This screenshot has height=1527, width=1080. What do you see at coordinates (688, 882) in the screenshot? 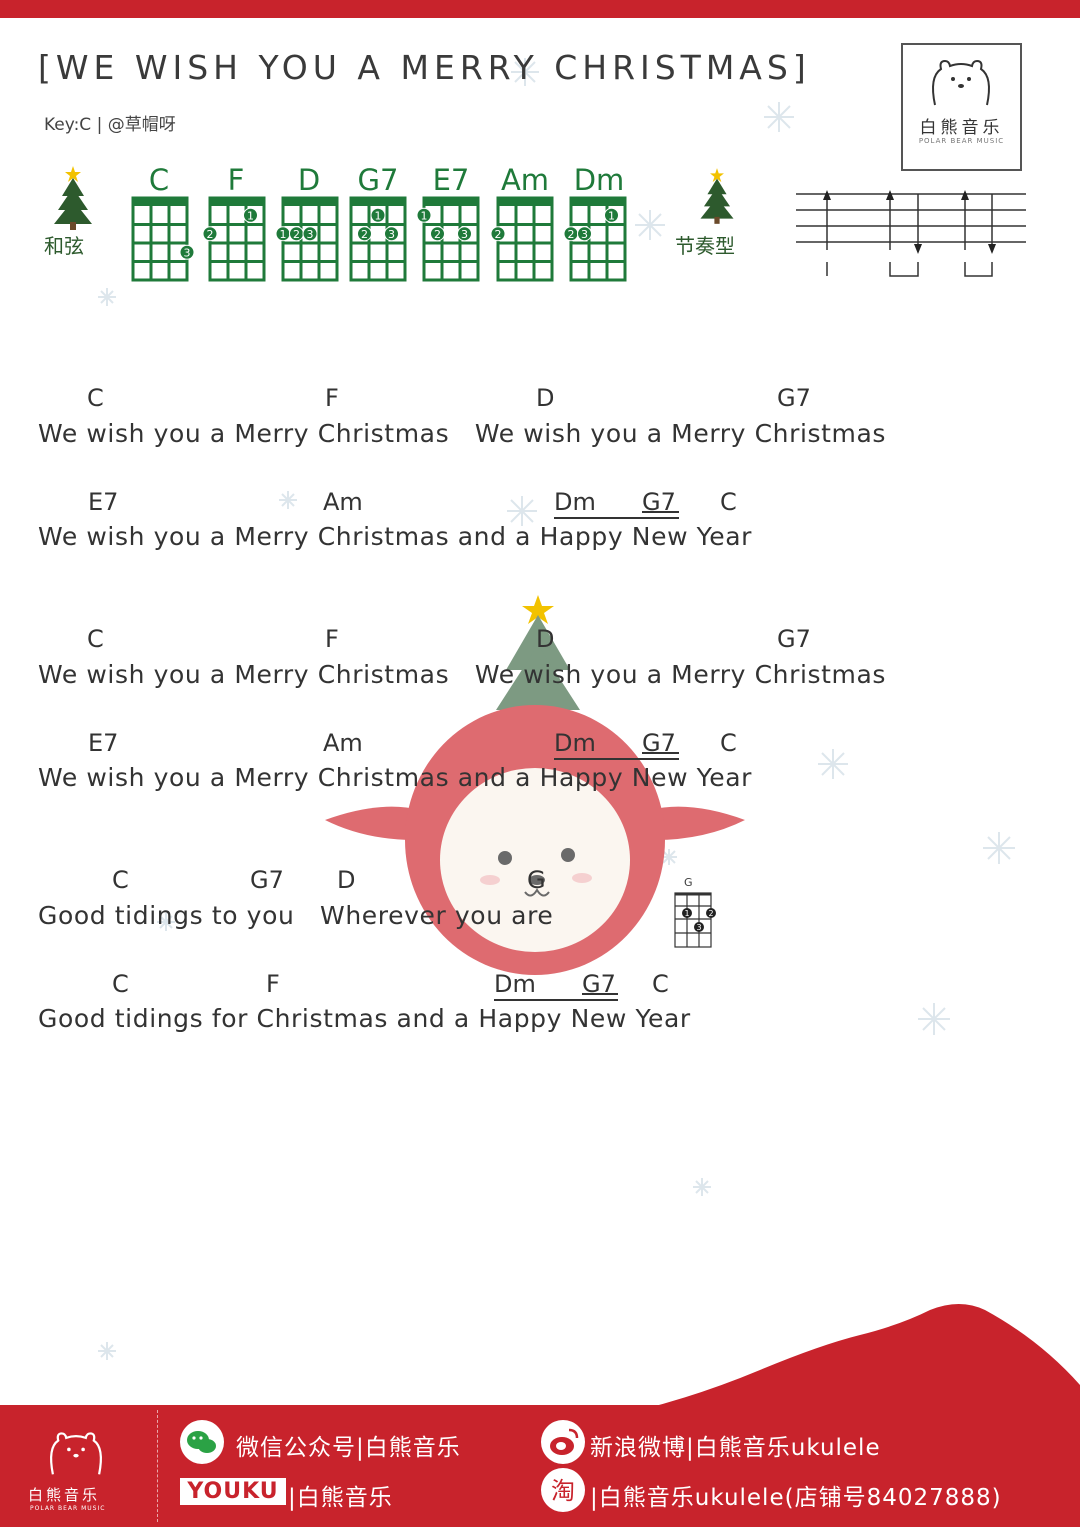
I see `inline-chord-name: G` at bounding box center [688, 882].